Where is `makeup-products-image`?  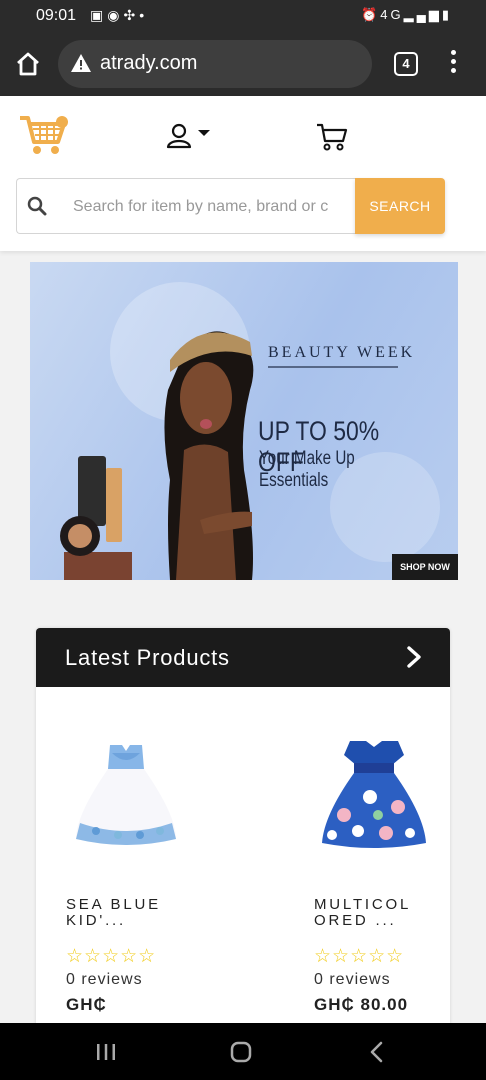
makeup-products-image is located at coordinates (96, 518).